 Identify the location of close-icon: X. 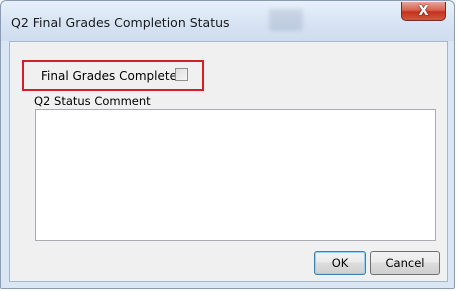
(423, 11).